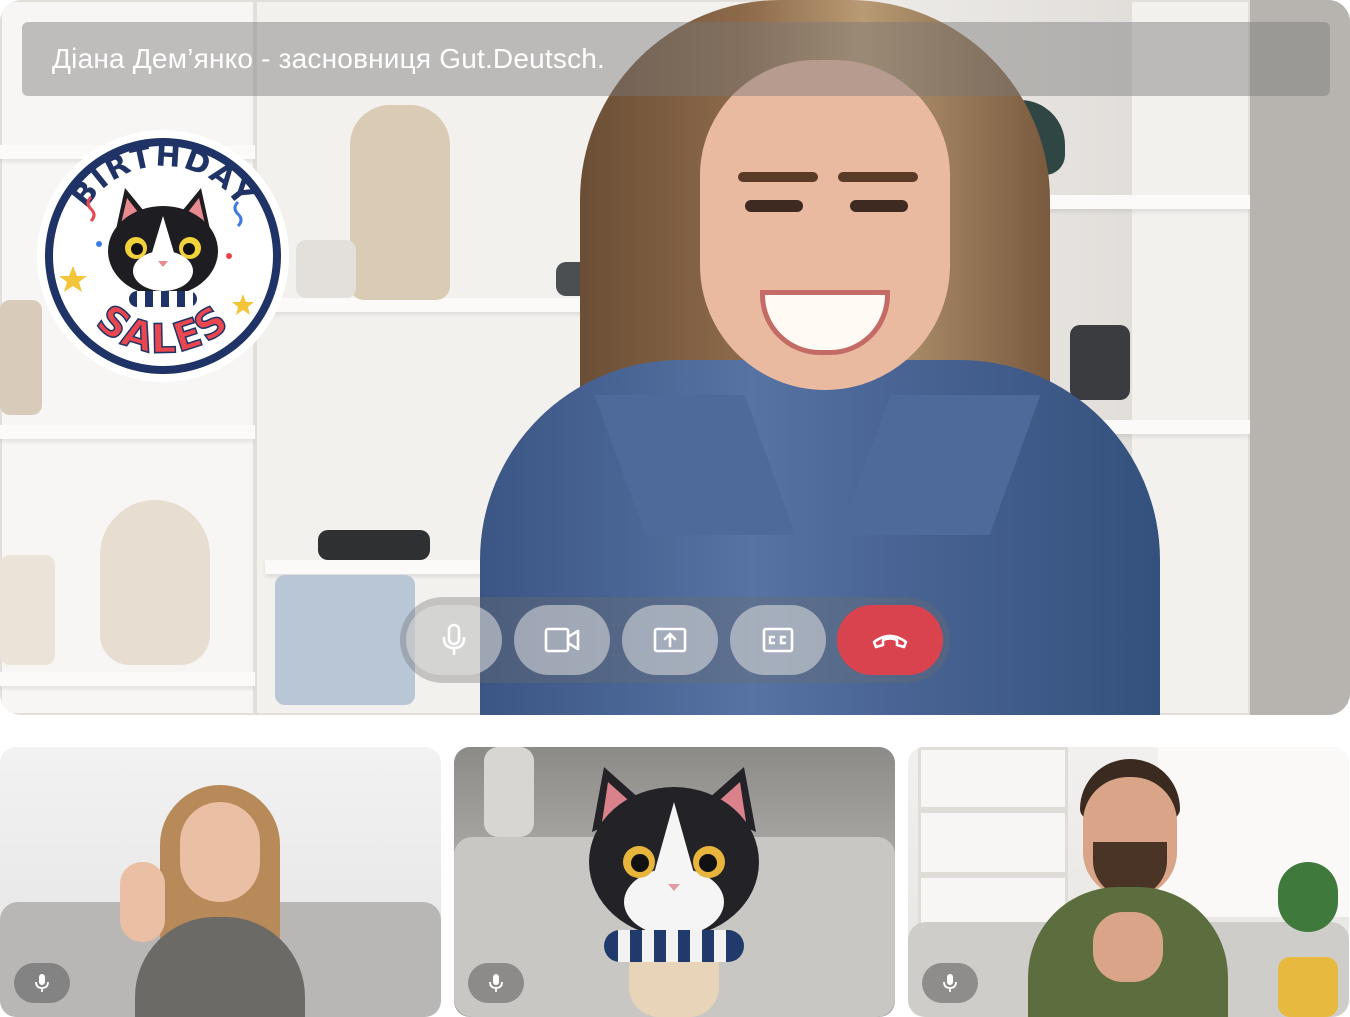 The image size is (1350, 1017). I want to click on waving-hand, so click(142, 902).